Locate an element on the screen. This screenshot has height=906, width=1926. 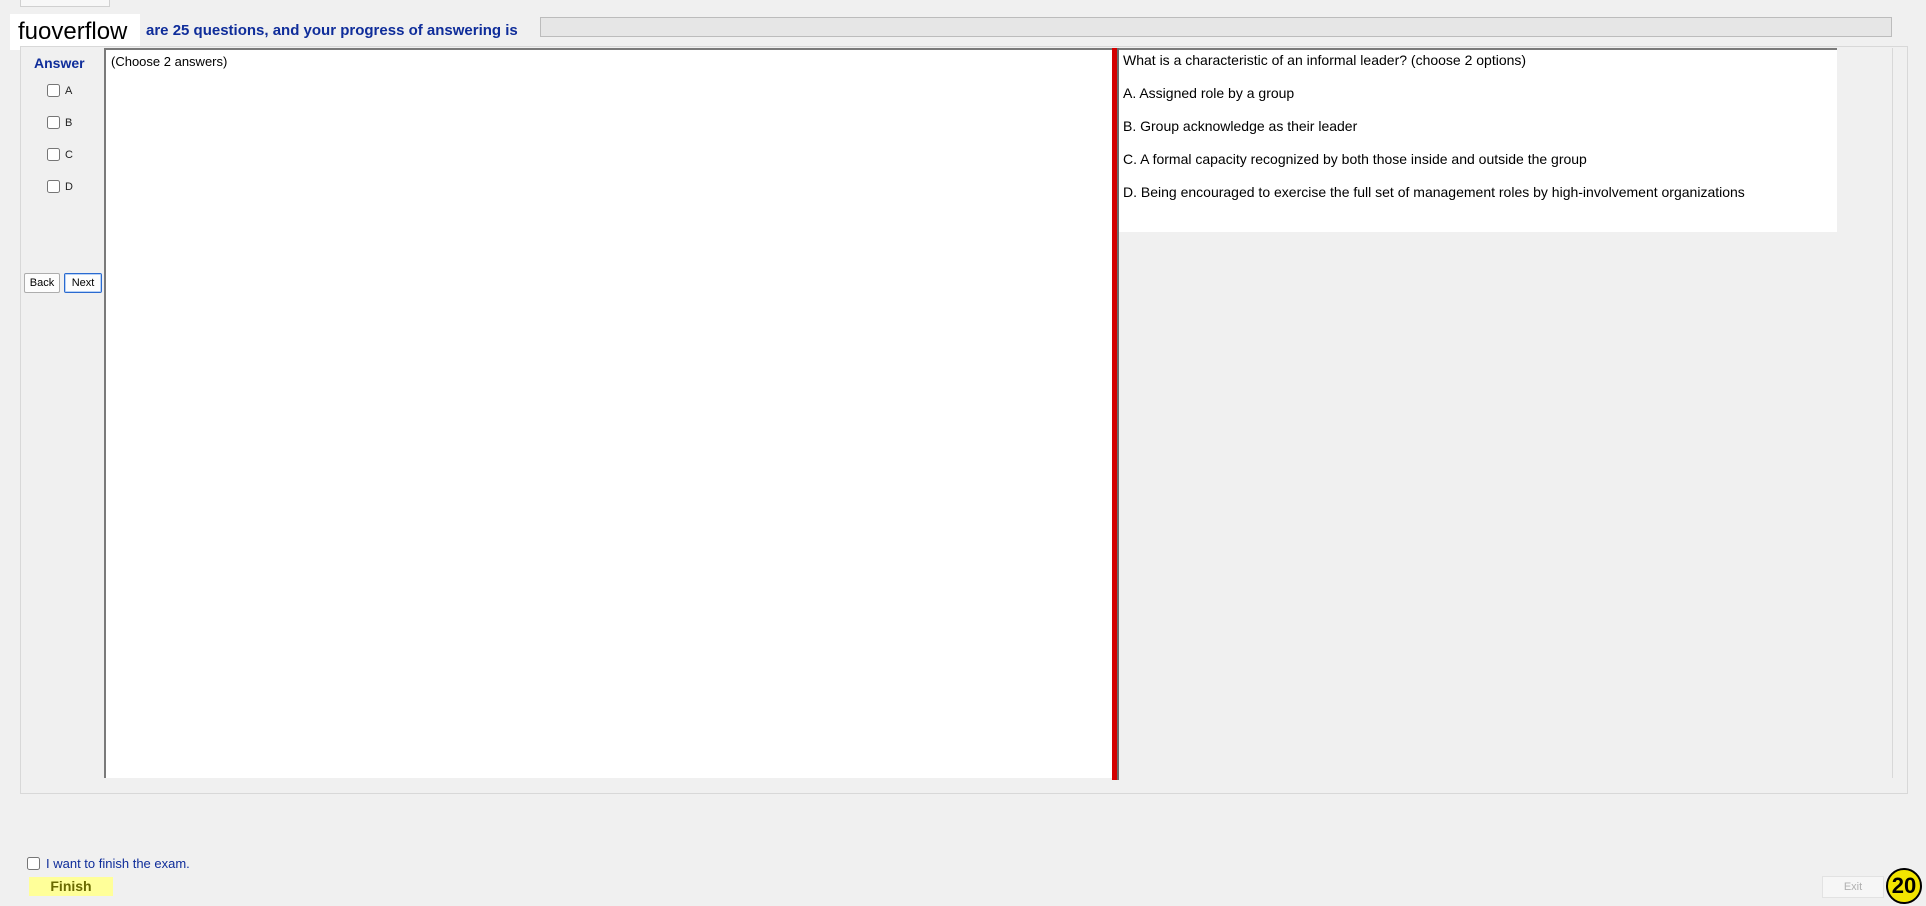
answer-option-c: C is located at coordinates (60, 154).